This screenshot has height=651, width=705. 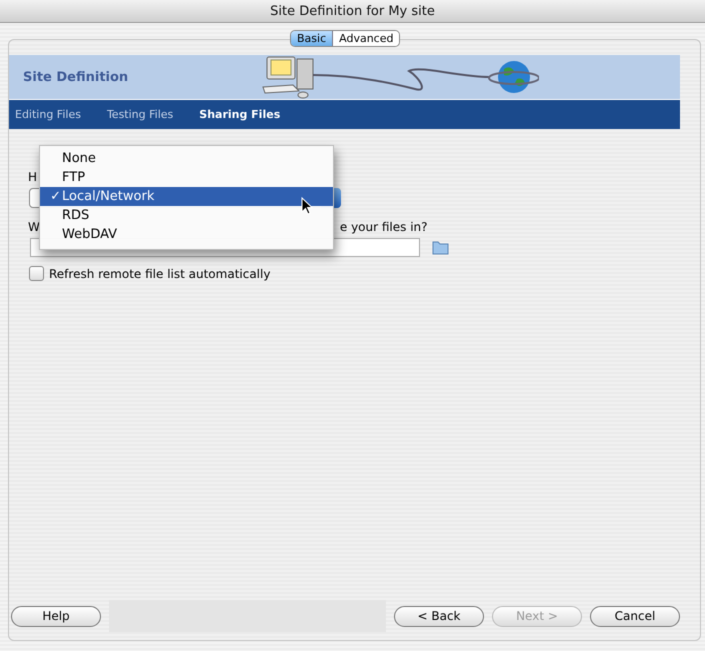 What do you see at coordinates (186, 158) in the screenshot?
I see `menu-item: None` at bounding box center [186, 158].